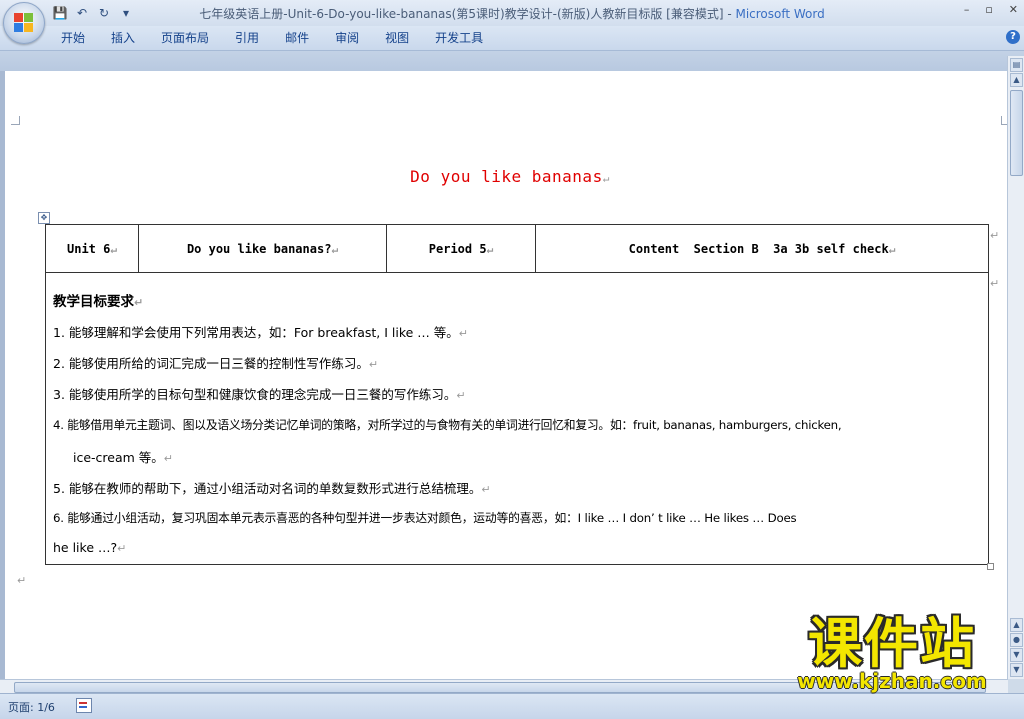  What do you see at coordinates (262, 248) in the screenshot?
I see `lesson-title-cell: Do you like bananas?↵` at bounding box center [262, 248].